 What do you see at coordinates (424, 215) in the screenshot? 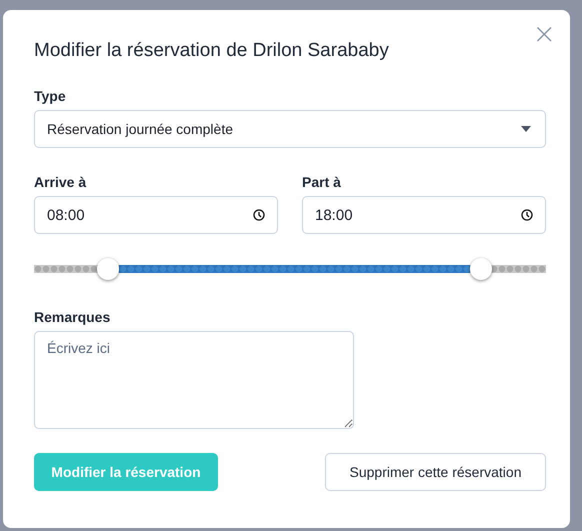
I see `time-field: 18:00` at bounding box center [424, 215].